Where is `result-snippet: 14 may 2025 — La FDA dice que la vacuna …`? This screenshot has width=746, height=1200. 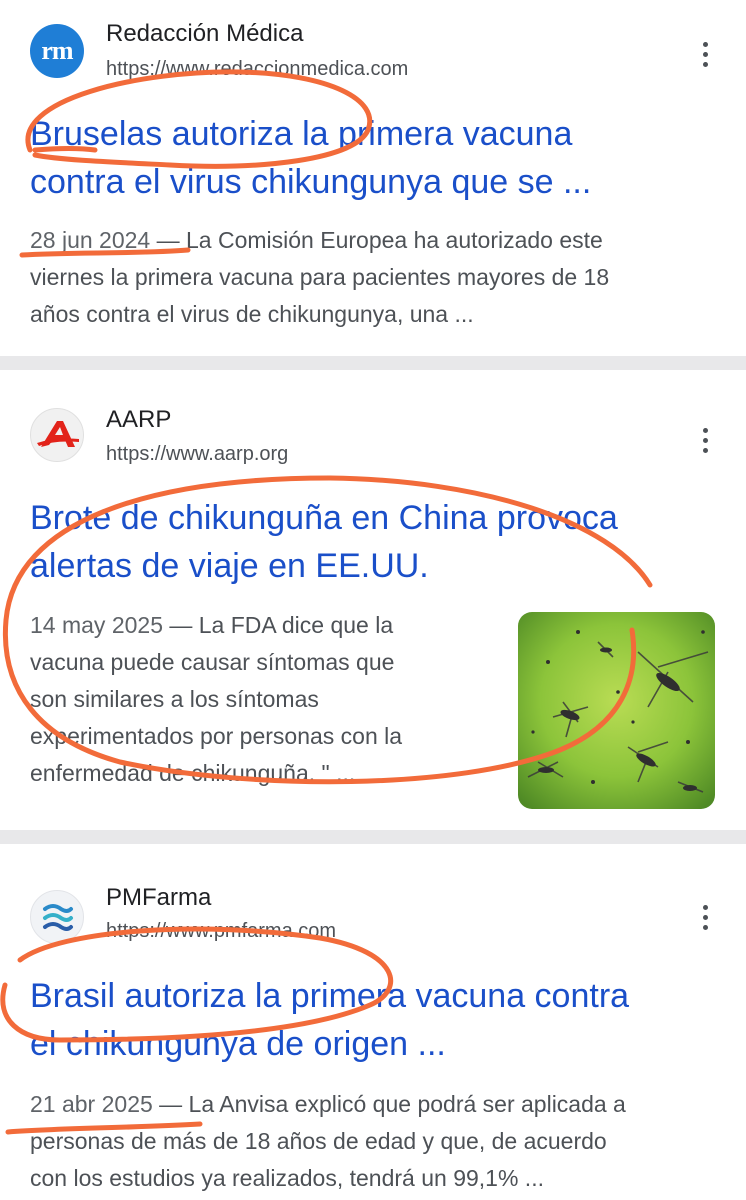
result-snippet: 14 may 2025 — La FDA dice que la vacuna … is located at coordinates (216, 699).